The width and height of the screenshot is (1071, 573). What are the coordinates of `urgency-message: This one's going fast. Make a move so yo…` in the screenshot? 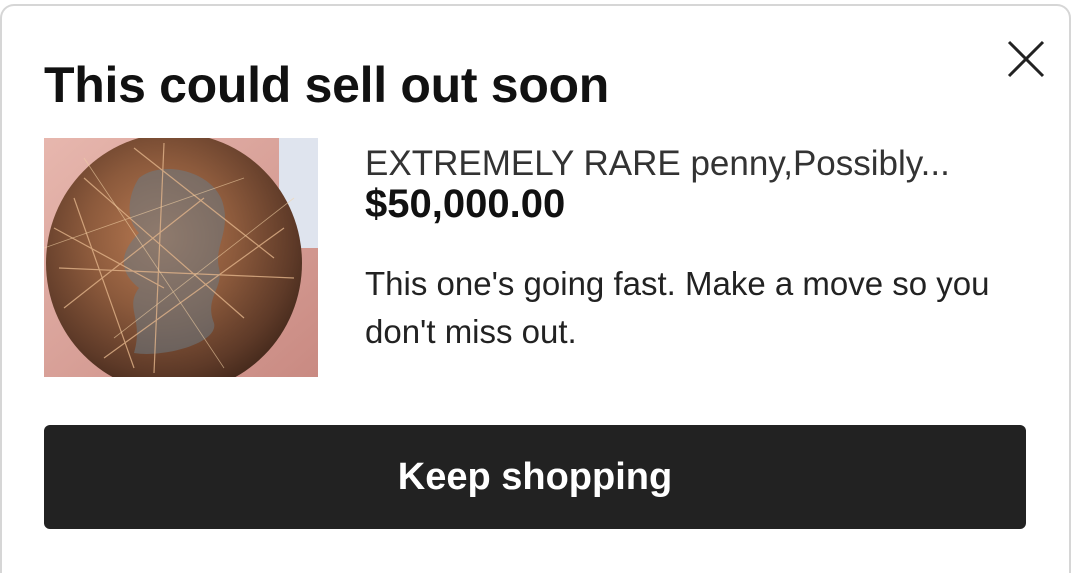 It's located at (677, 307).